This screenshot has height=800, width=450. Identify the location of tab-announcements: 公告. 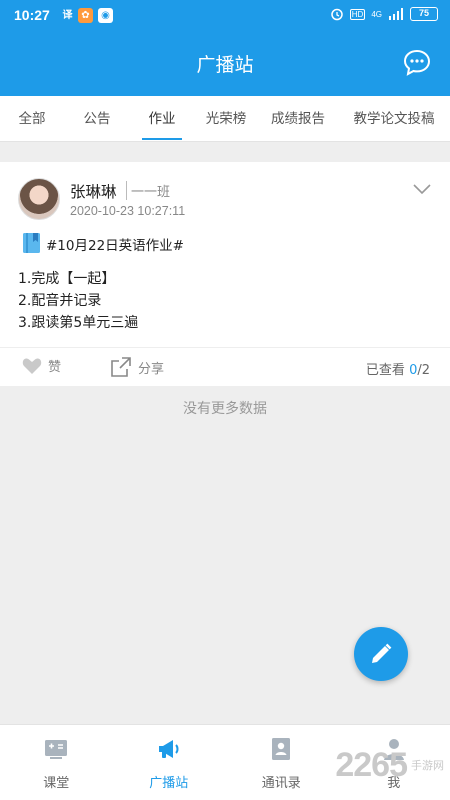
(97, 119).